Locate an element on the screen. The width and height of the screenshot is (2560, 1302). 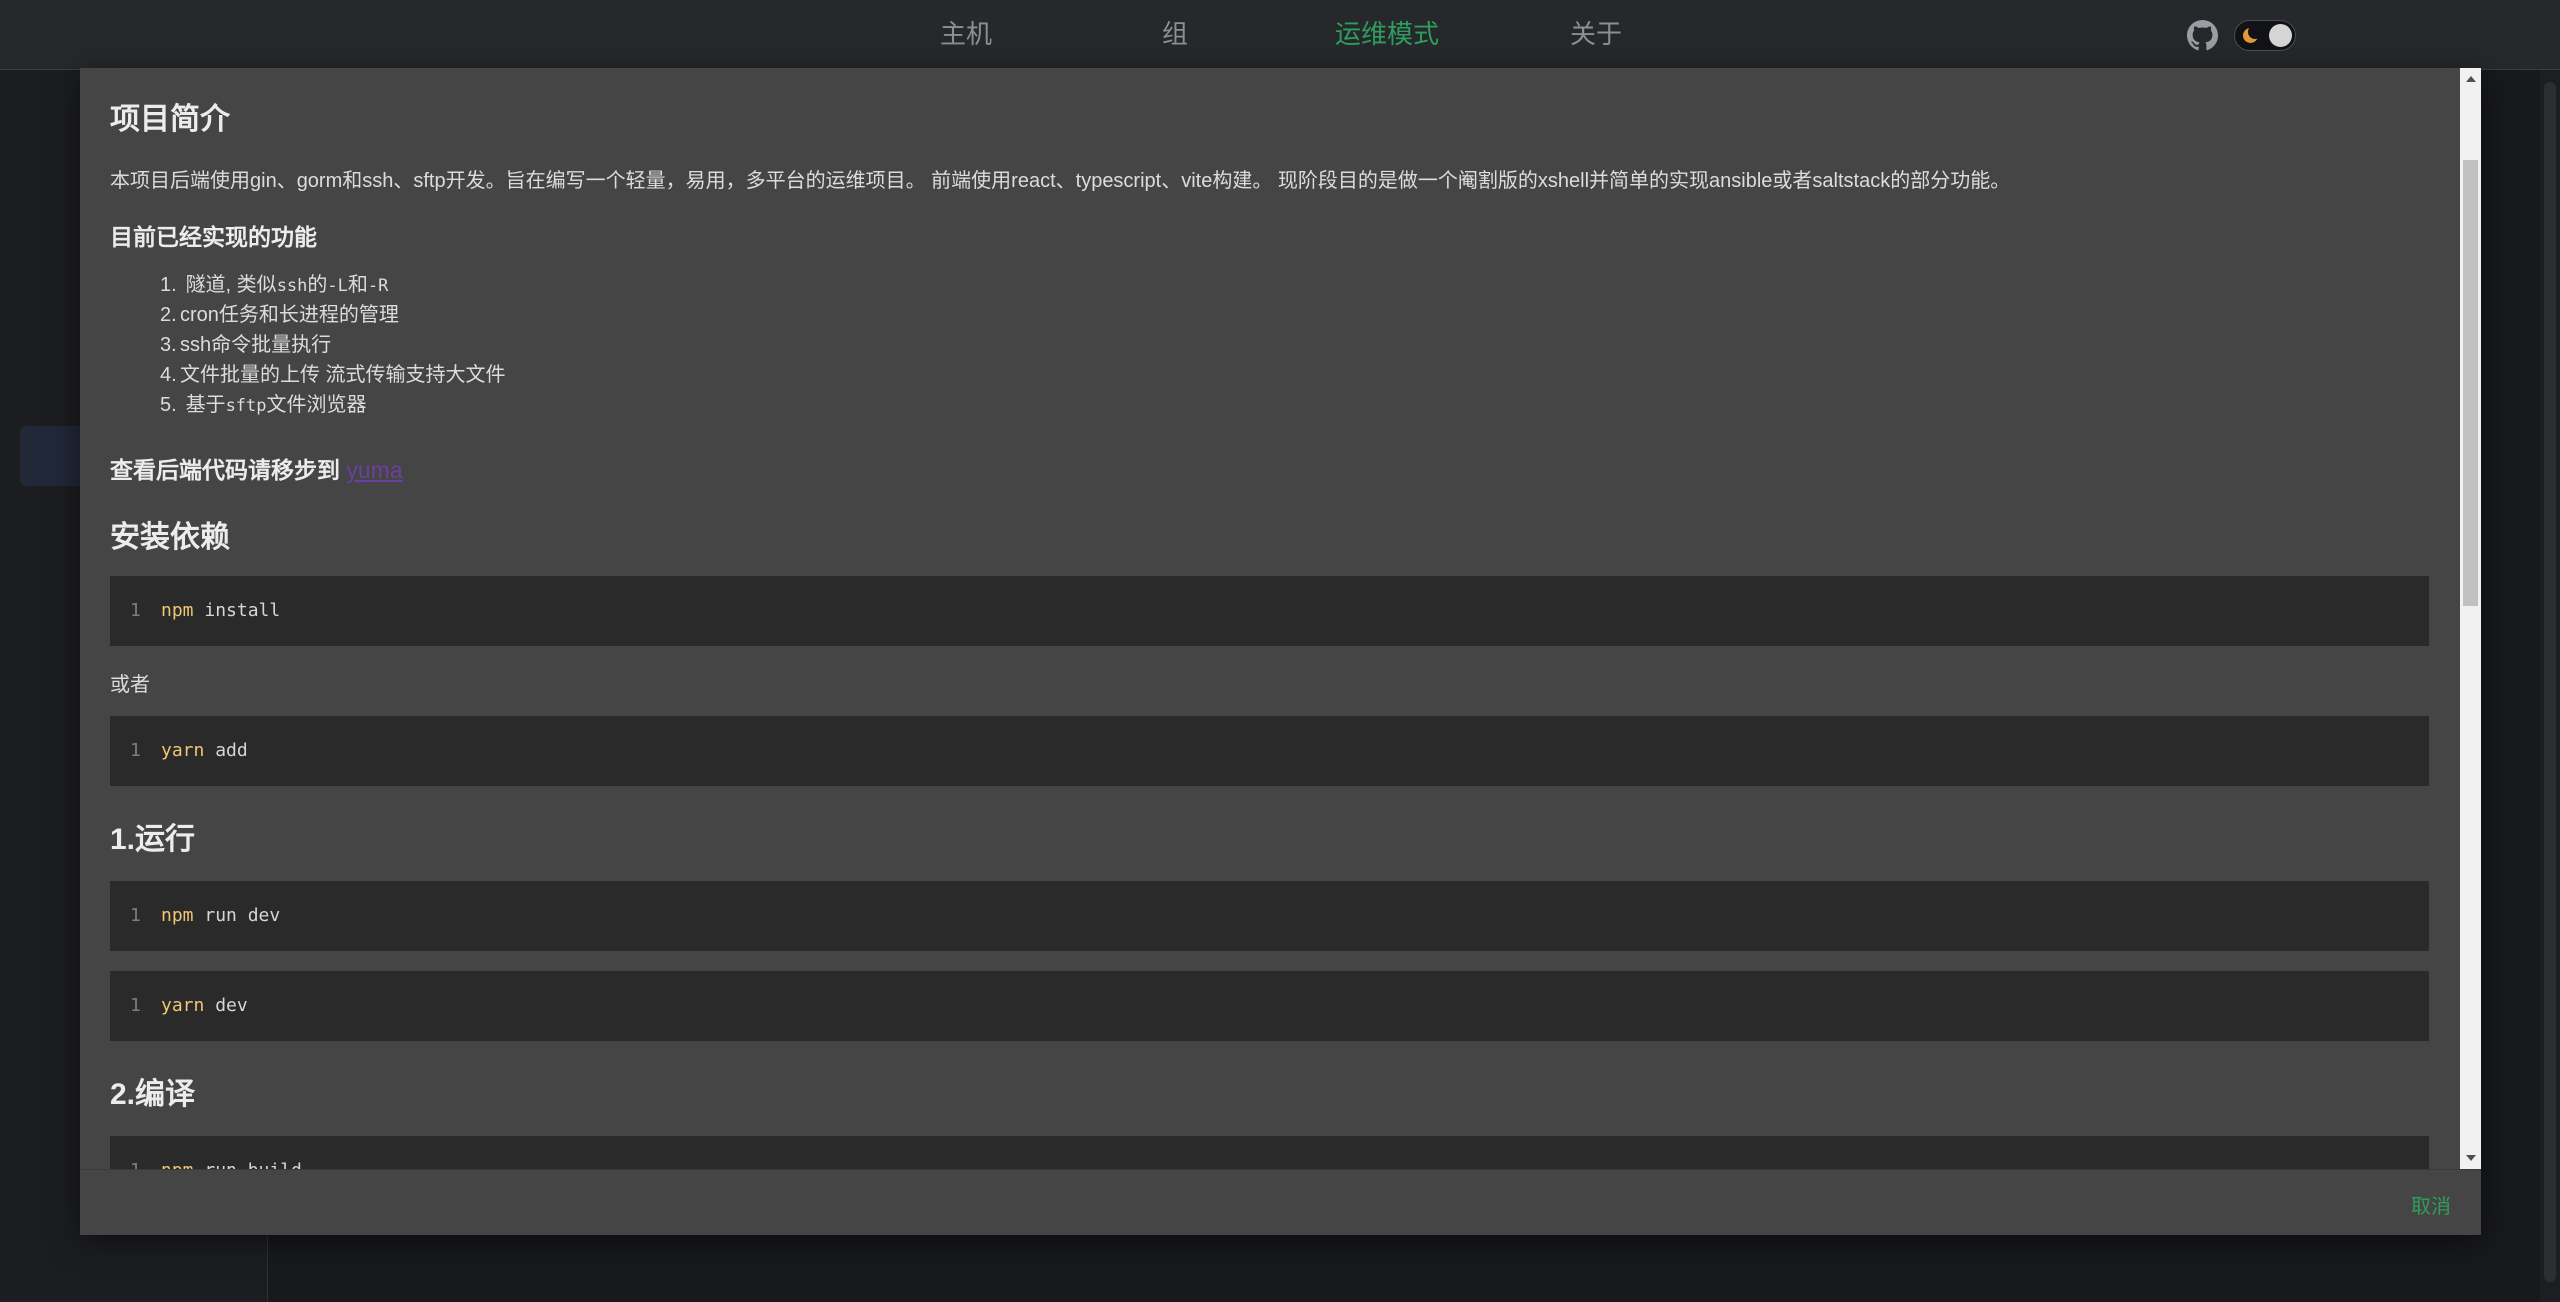
list-number: 3. is located at coordinates (168, 345).